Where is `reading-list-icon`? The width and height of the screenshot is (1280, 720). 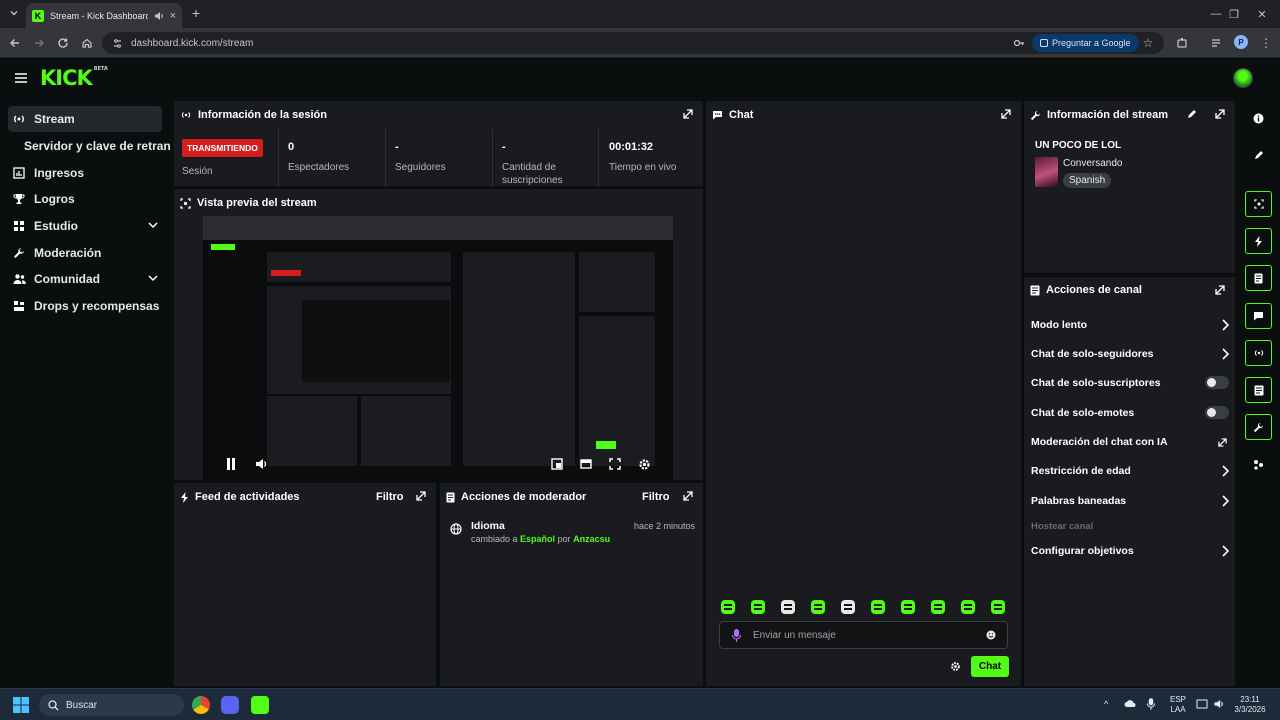
reading-list-icon is located at coordinates (1216, 43).